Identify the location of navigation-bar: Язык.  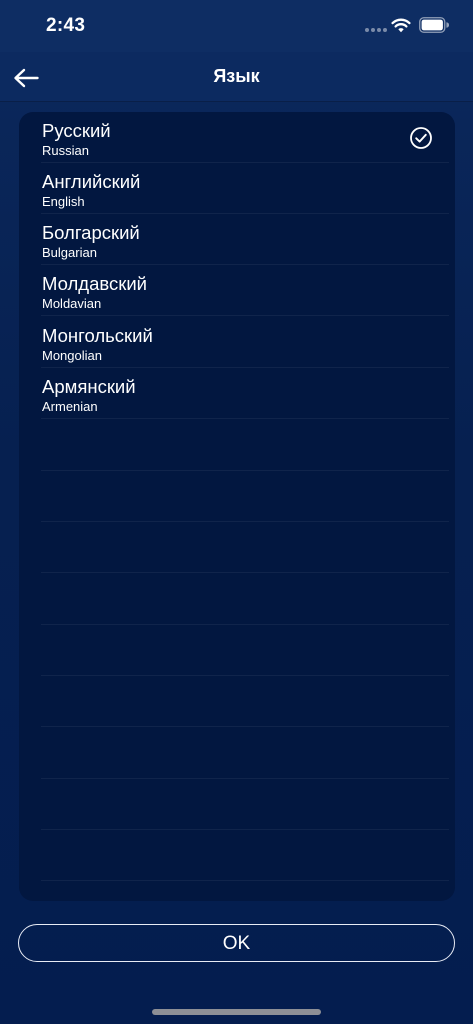
(236, 77).